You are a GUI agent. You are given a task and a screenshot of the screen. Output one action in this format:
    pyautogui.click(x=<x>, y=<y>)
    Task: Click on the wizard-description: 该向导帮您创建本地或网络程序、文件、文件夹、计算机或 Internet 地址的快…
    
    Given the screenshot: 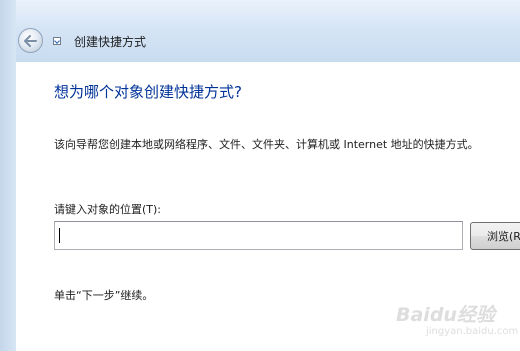 What is the action you would take?
    pyautogui.click(x=266, y=144)
    